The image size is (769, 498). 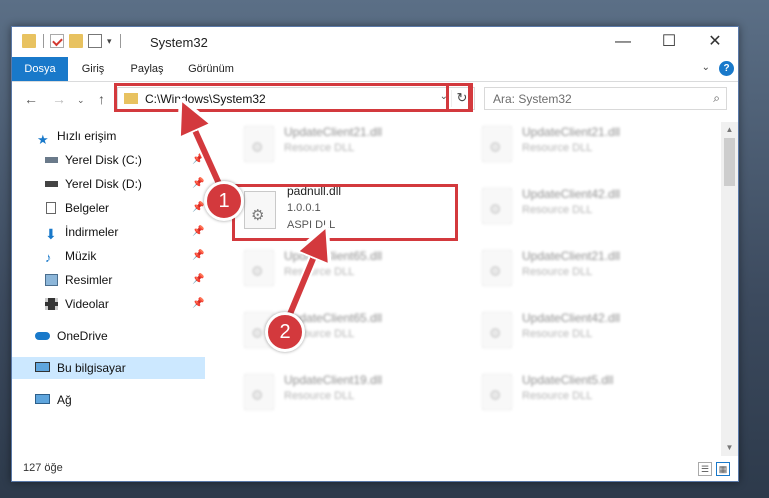 What do you see at coordinates (42, 367) in the screenshot?
I see `computer-icon` at bounding box center [42, 367].